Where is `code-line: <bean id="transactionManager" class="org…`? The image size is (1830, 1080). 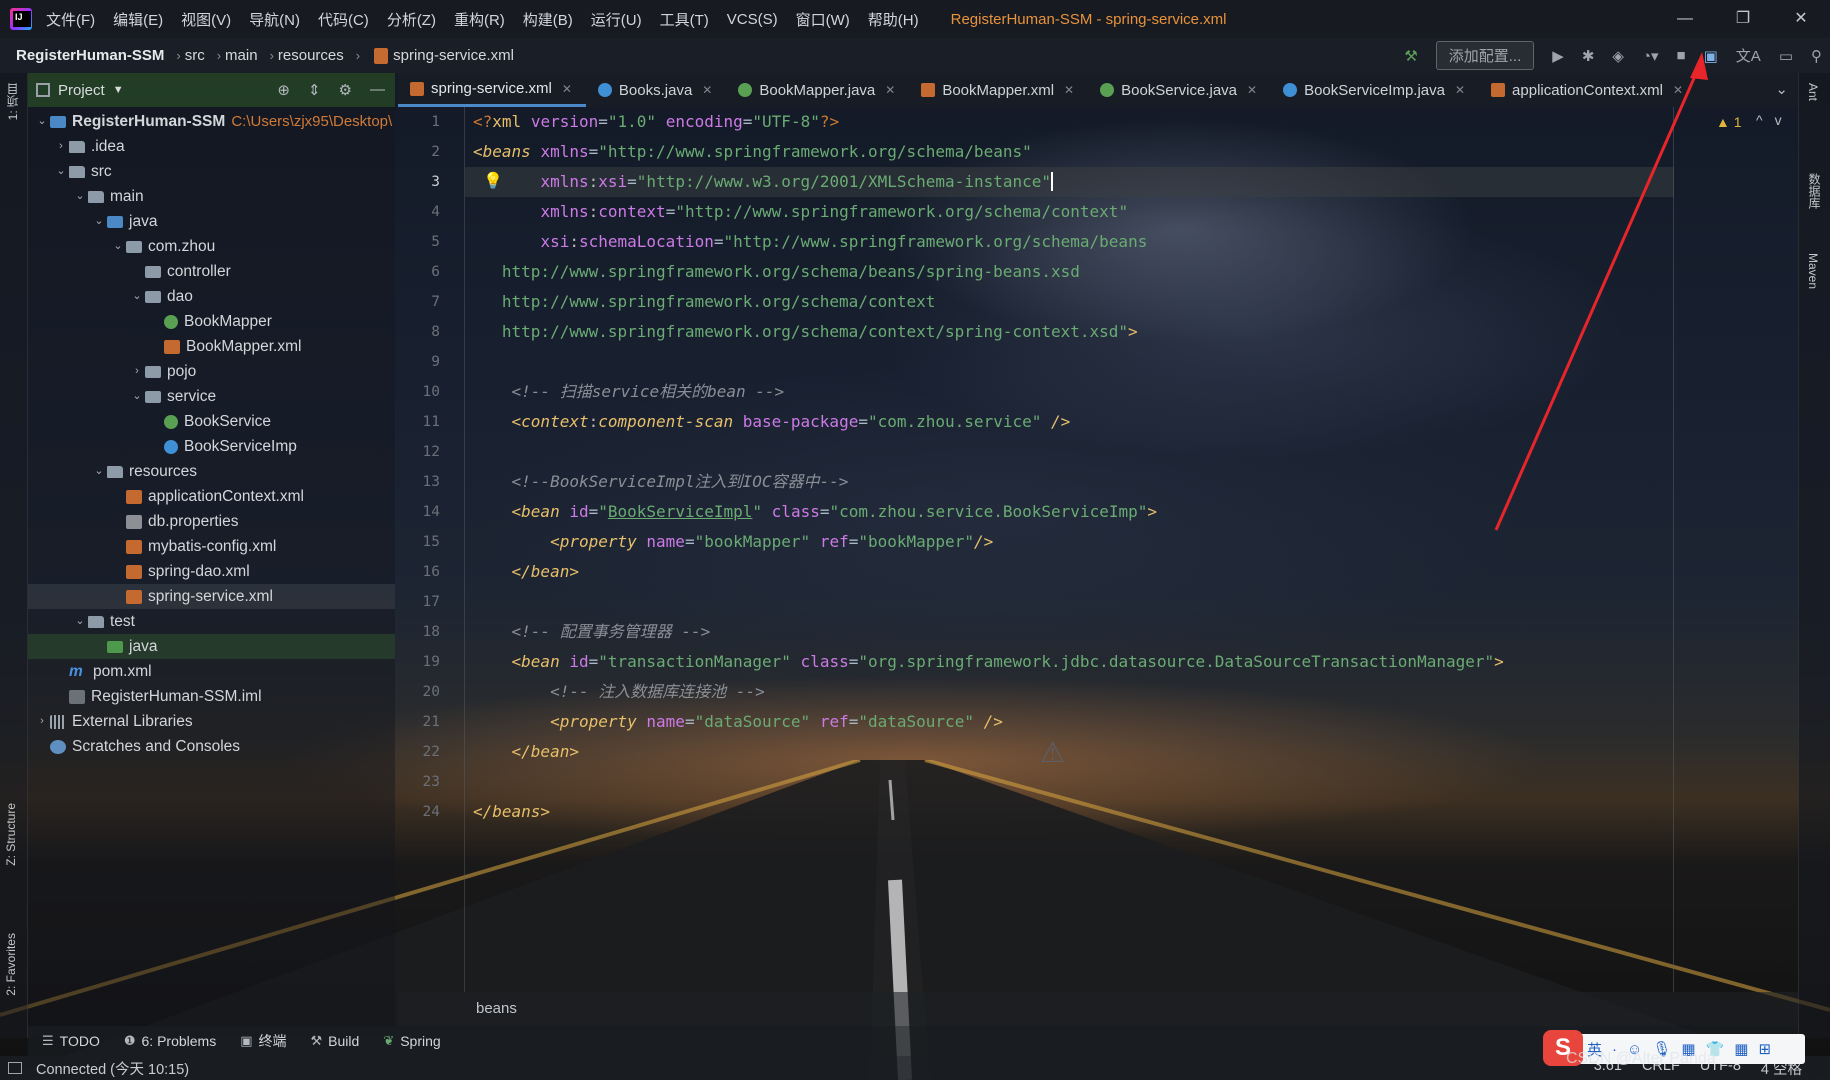 code-line: <bean id="transactionManager" class="org… is located at coordinates (1069, 662).